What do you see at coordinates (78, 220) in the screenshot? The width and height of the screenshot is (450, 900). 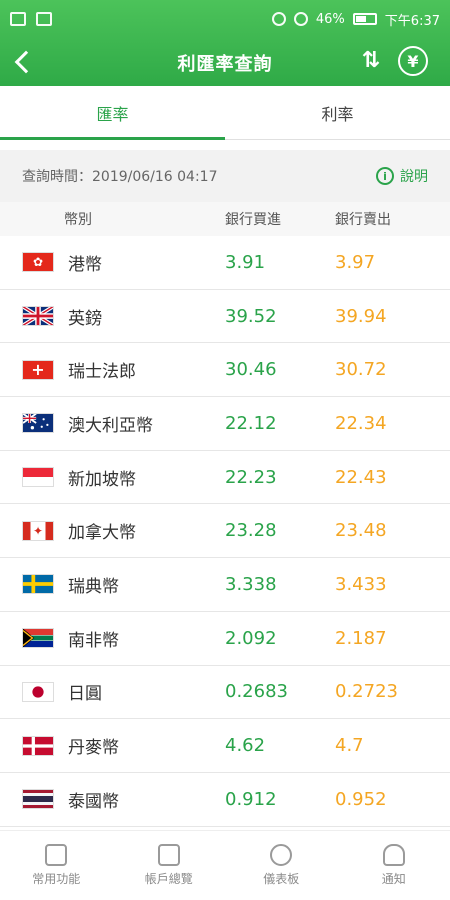 I see `header-currency: 幣別` at bounding box center [78, 220].